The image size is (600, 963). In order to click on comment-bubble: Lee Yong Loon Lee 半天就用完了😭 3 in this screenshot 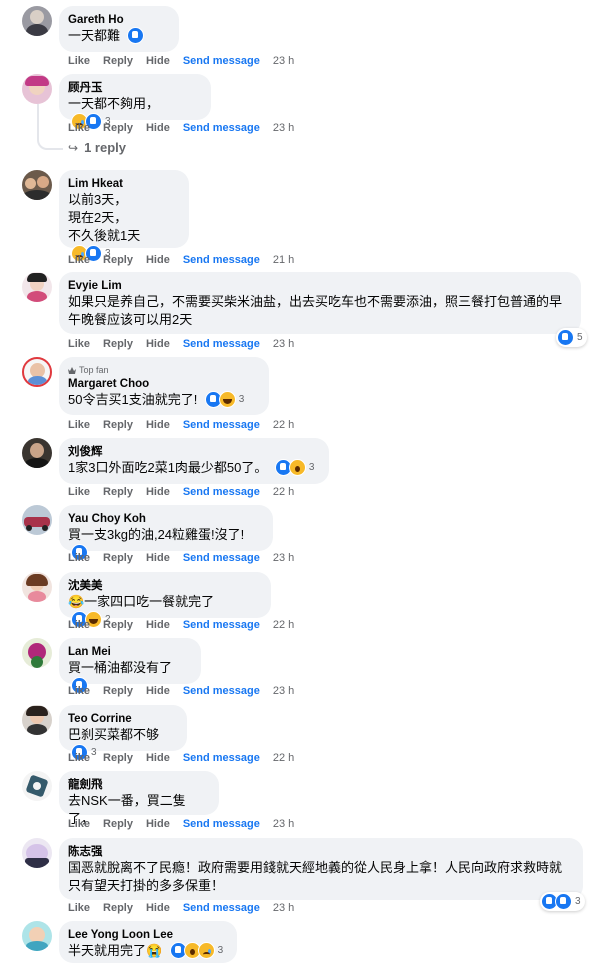, I will do `click(148, 942)`.